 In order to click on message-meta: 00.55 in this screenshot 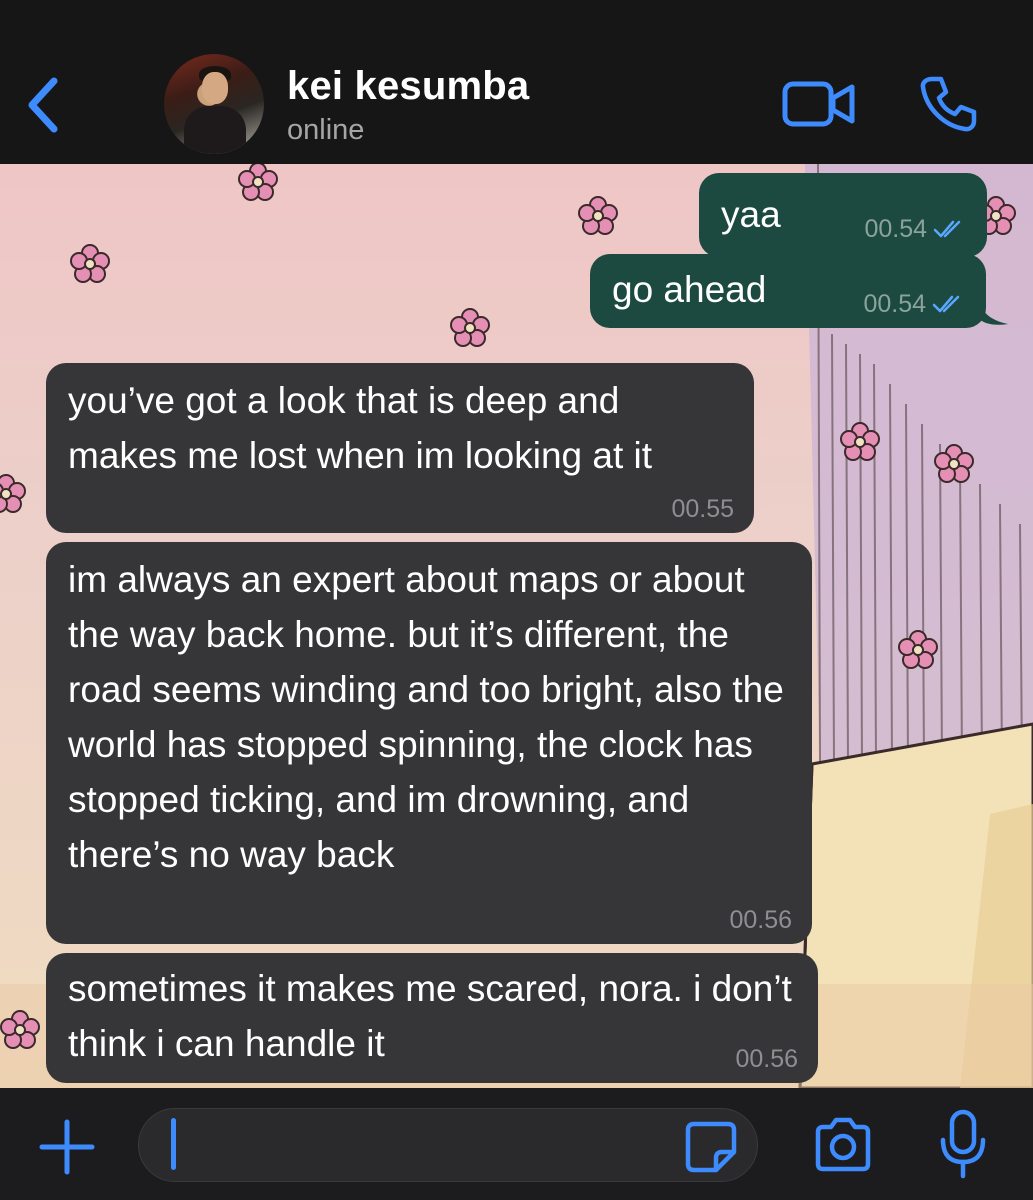, I will do `click(702, 509)`.